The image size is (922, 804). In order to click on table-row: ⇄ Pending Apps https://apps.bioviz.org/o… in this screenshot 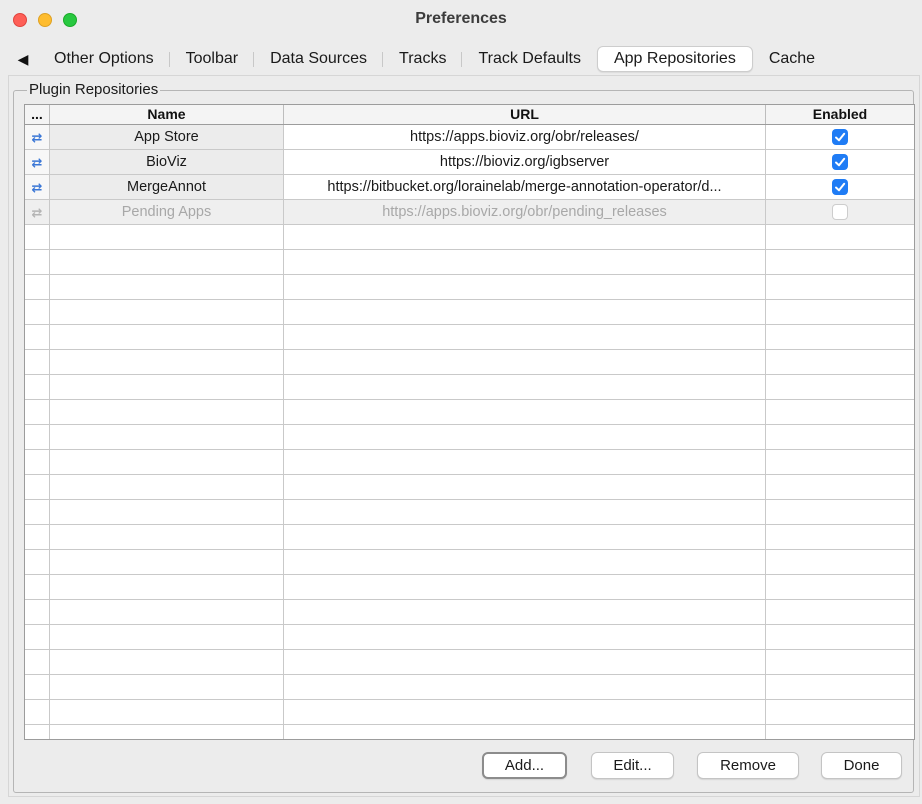, I will do `click(469, 212)`.